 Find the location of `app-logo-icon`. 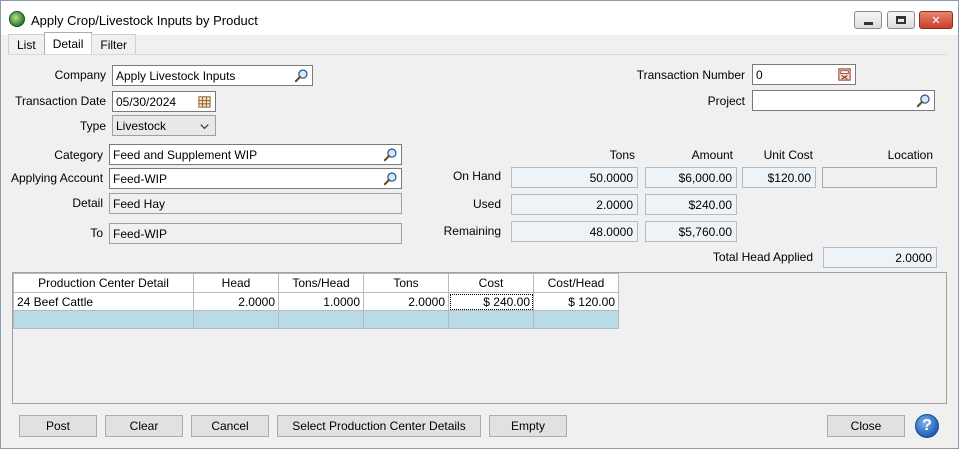

app-logo-icon is located at coordinates (17, 19).